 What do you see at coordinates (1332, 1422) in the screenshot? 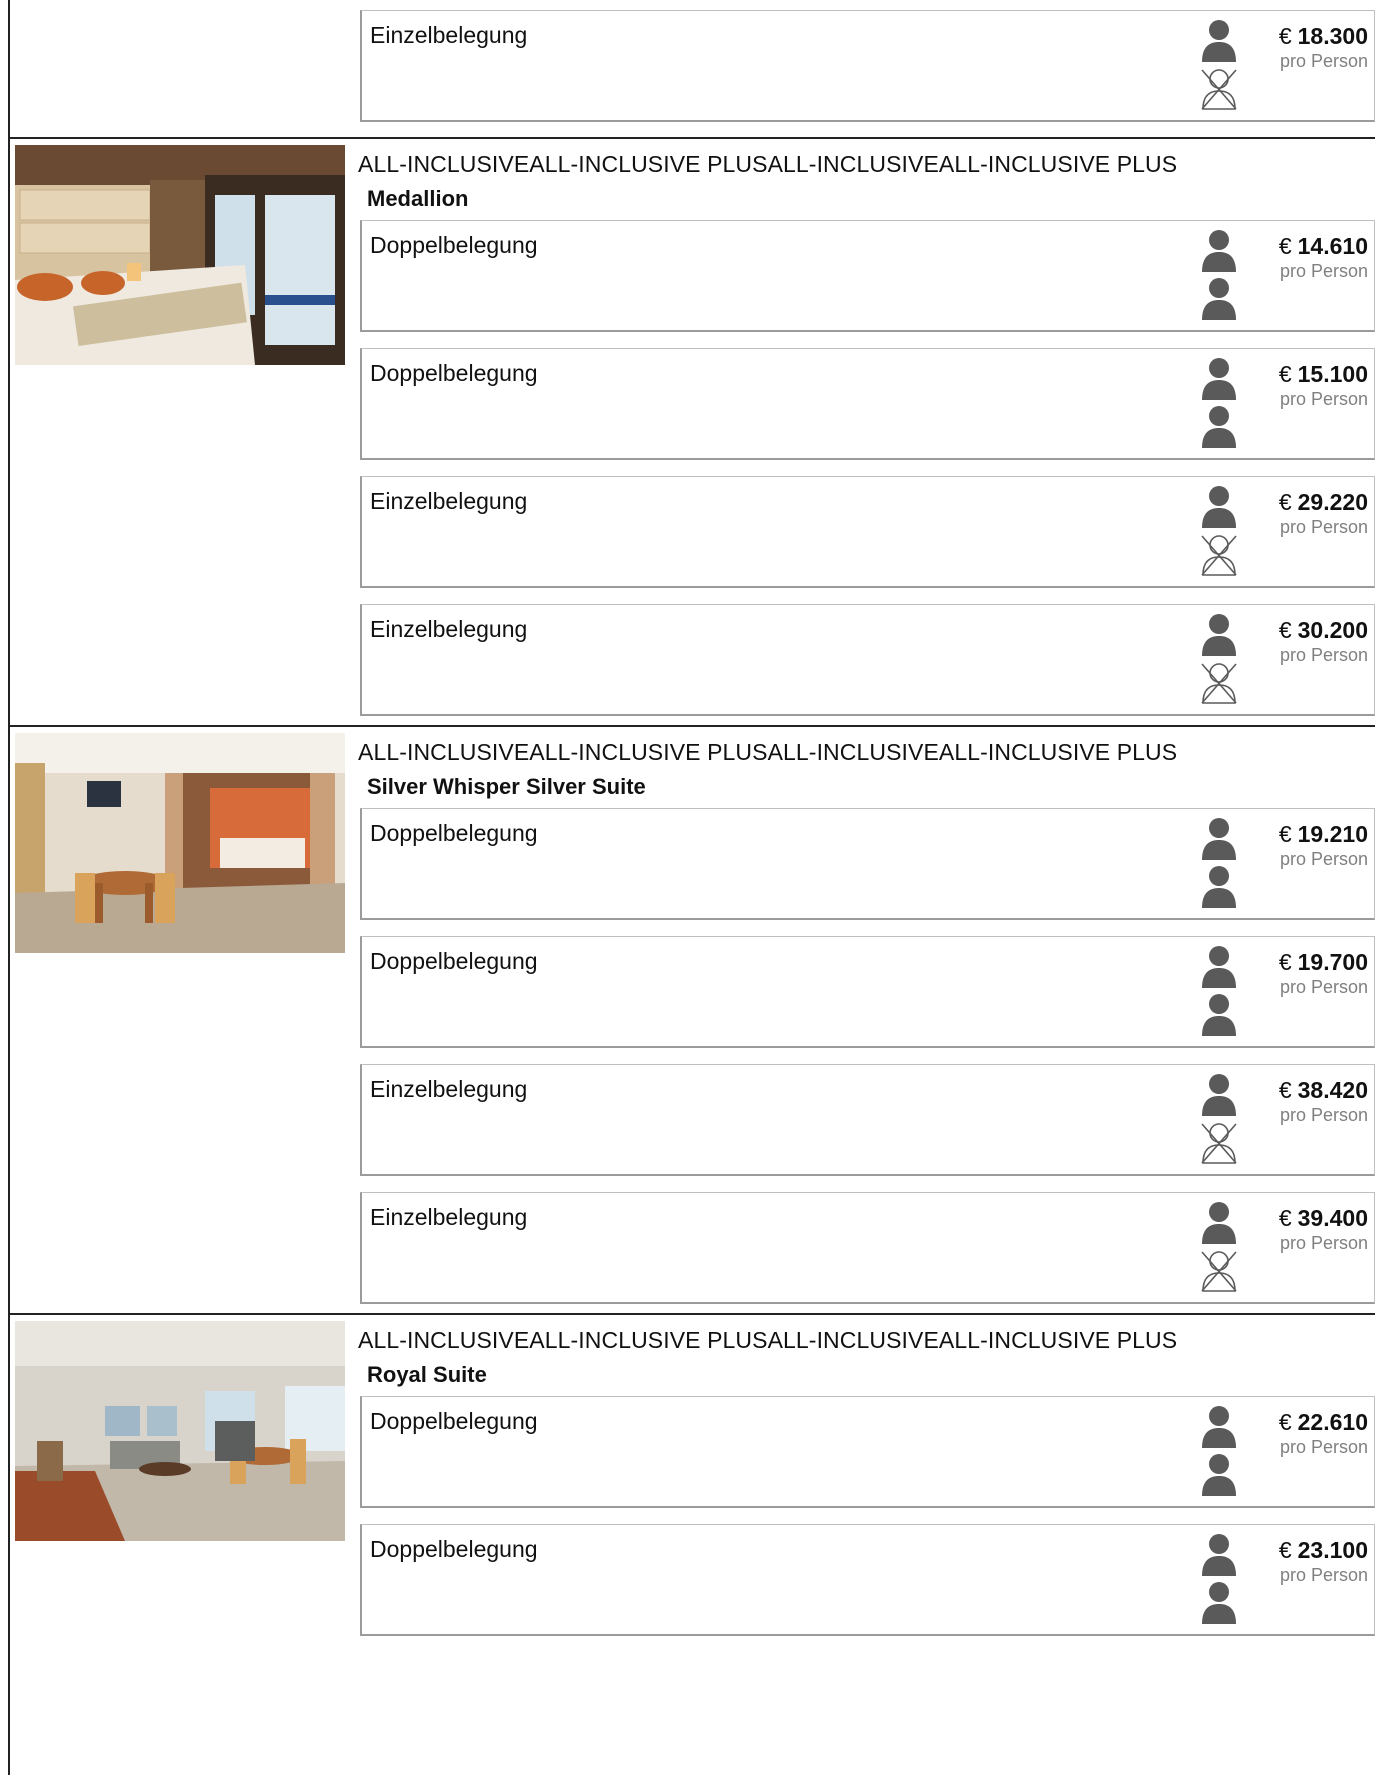
I see `price-value: 22.610` at bounding box center [1332, 1422].